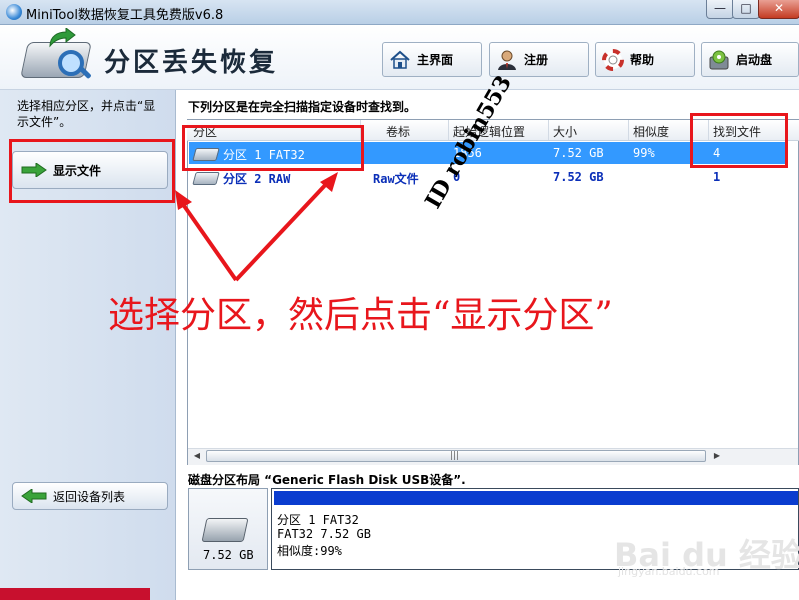 The width and height of the screenshot is (799, 600). I want to click on baidu-watermark-url: jingyan.baidu.com, so click(669, 571).